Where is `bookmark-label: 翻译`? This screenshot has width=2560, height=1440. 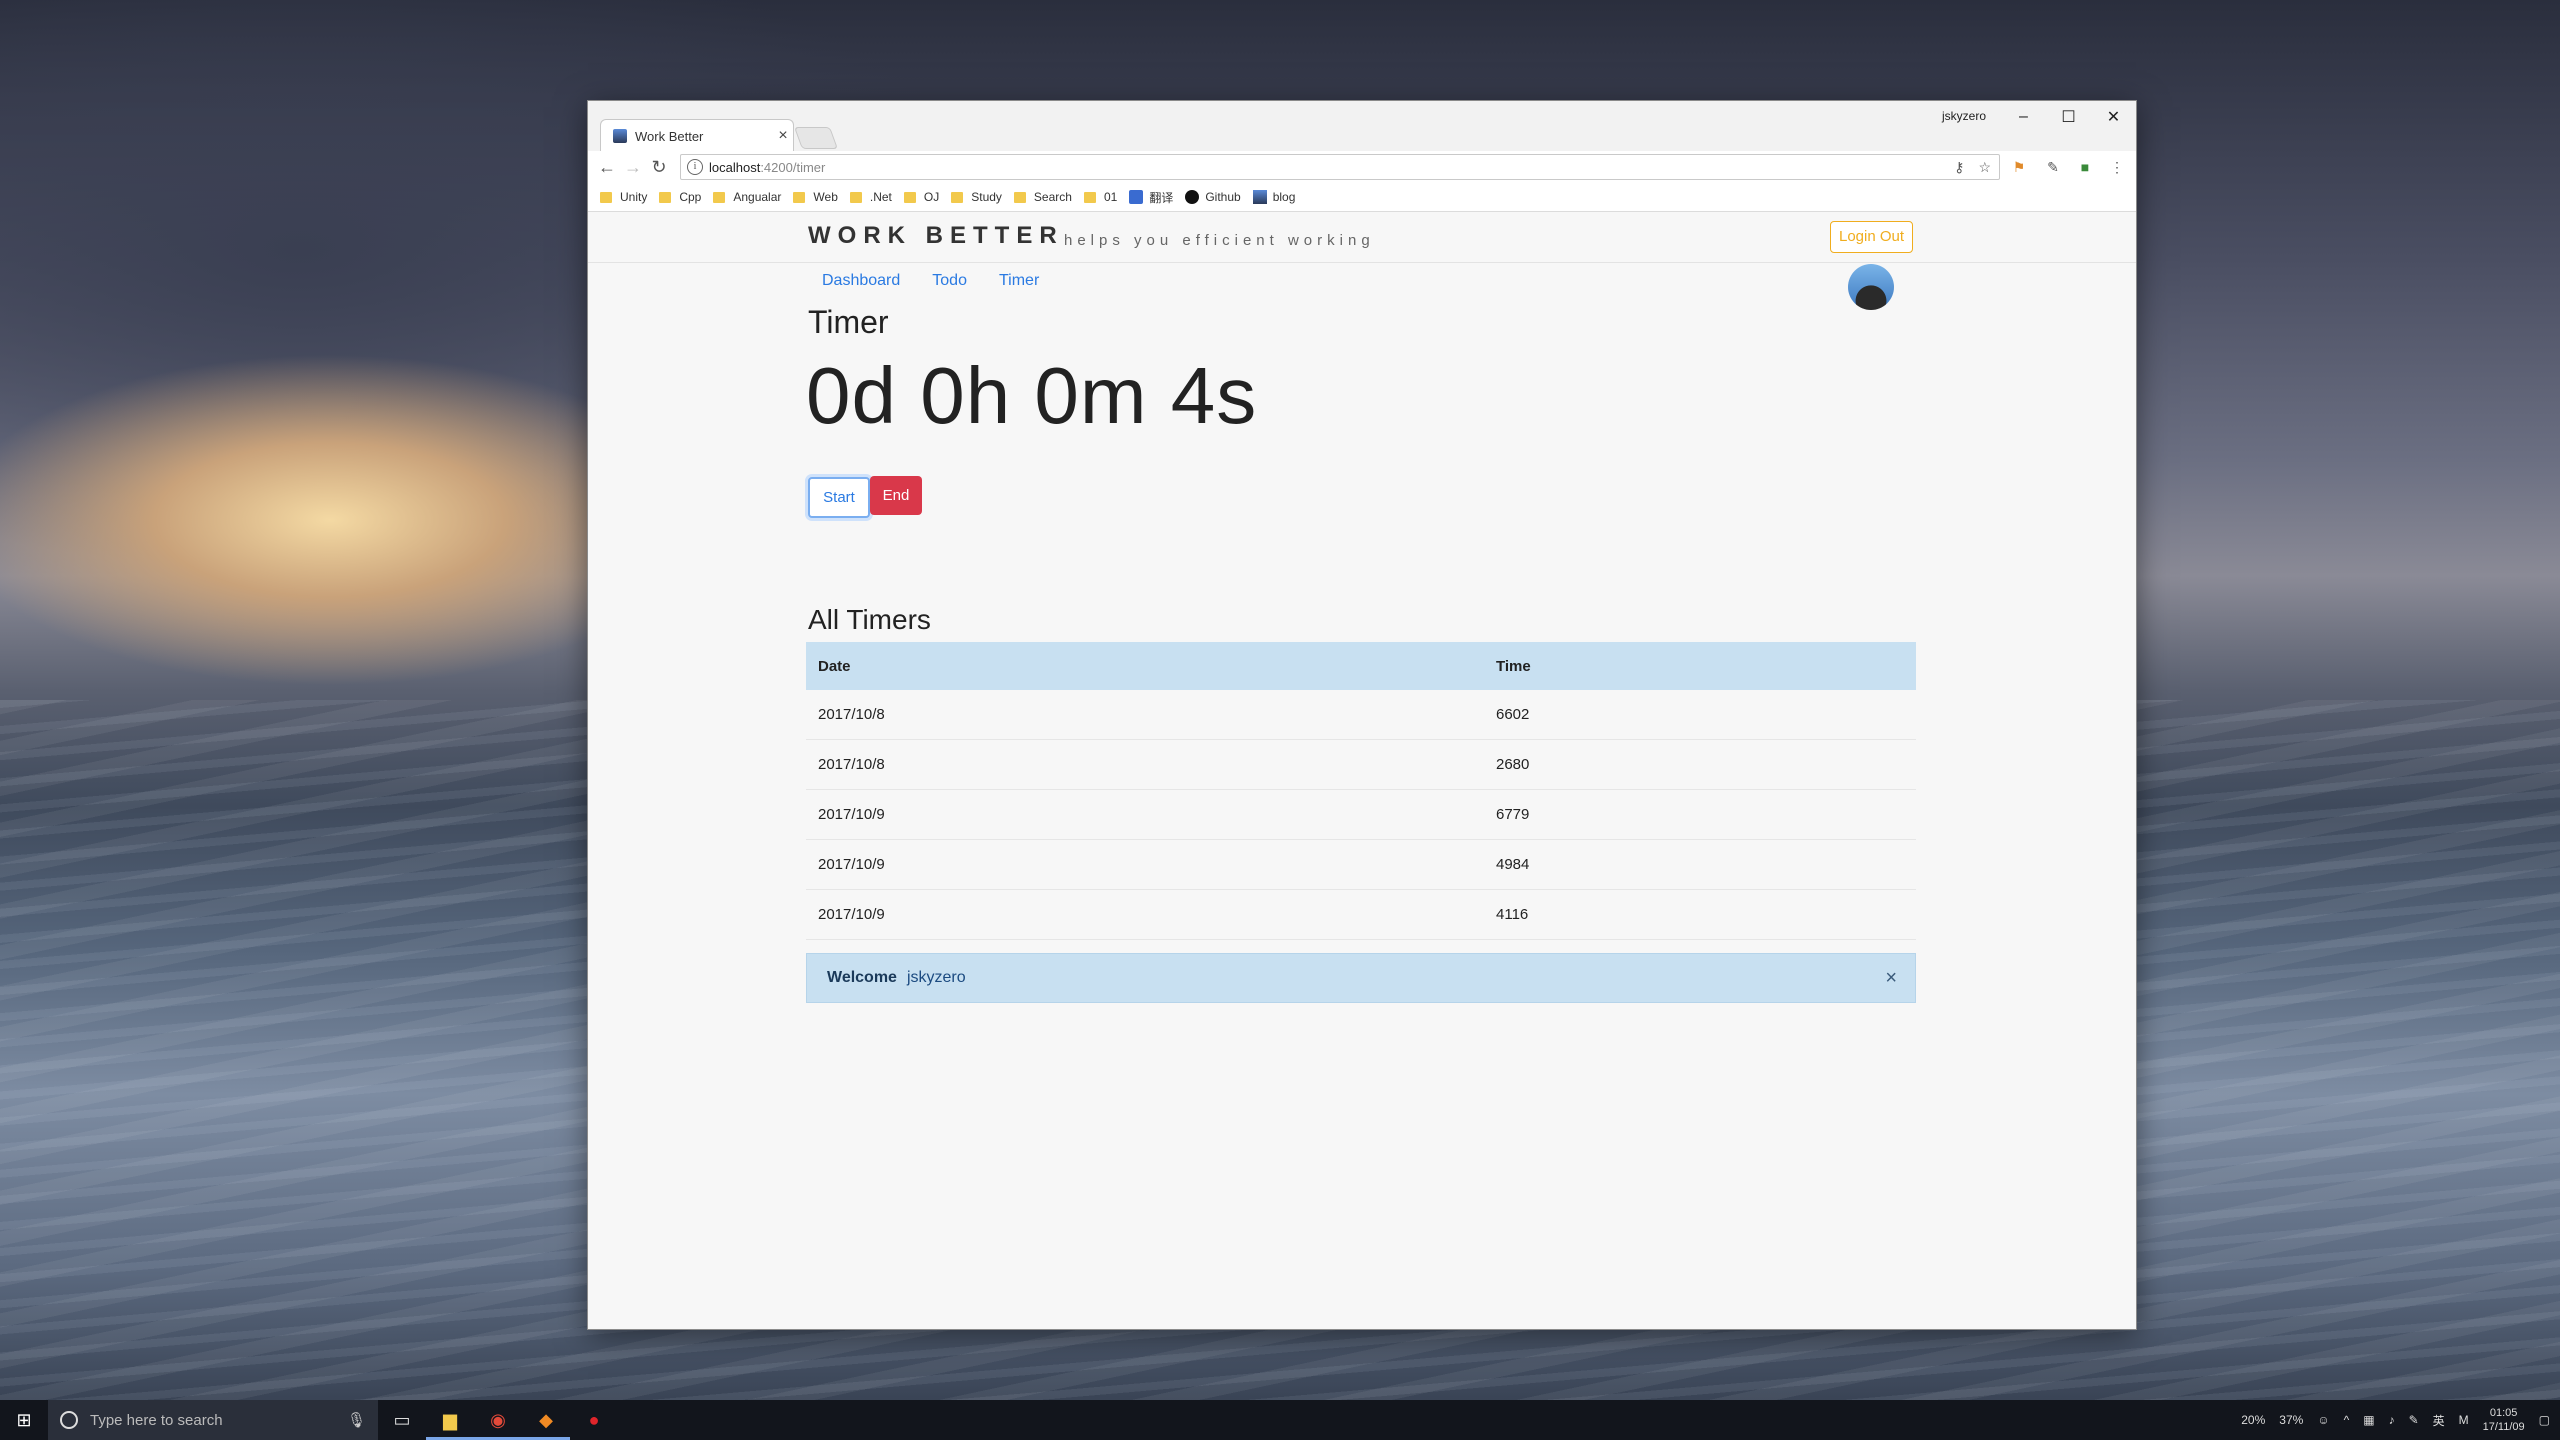 bookmark-label: 翻译 is located at coordinates (1161, 197).